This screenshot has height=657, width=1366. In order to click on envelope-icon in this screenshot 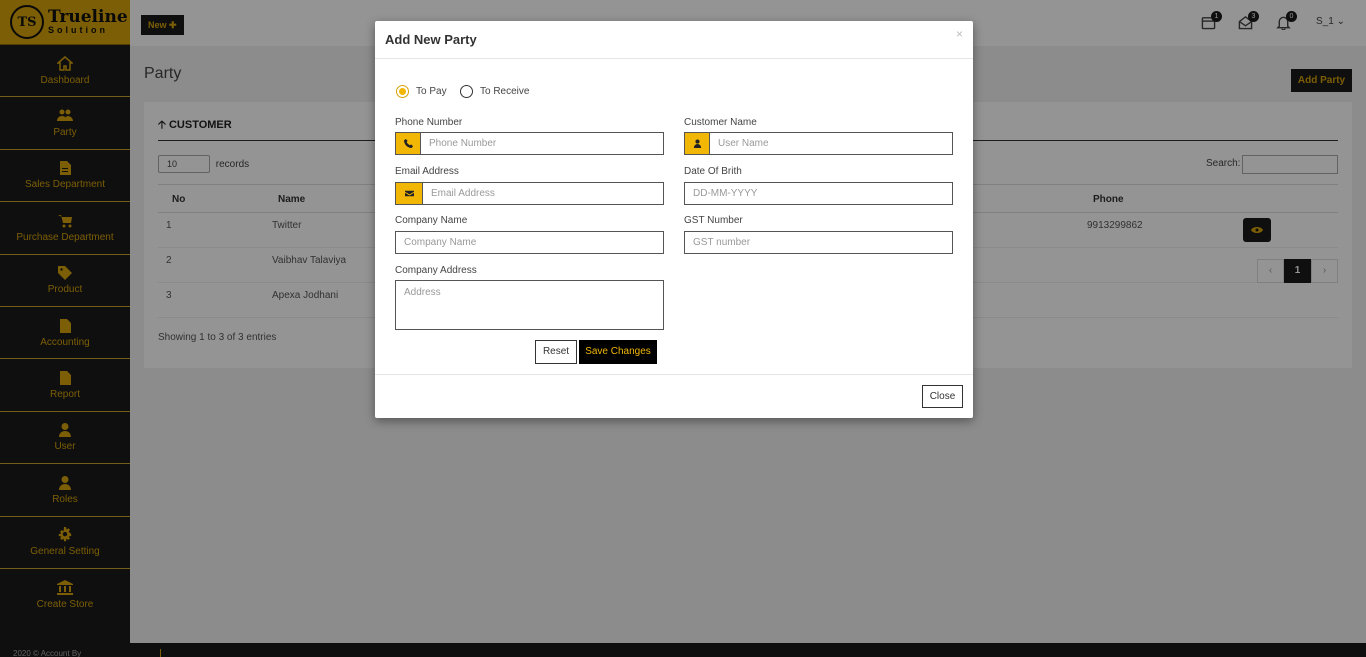, I will do `click(409, 193)`.